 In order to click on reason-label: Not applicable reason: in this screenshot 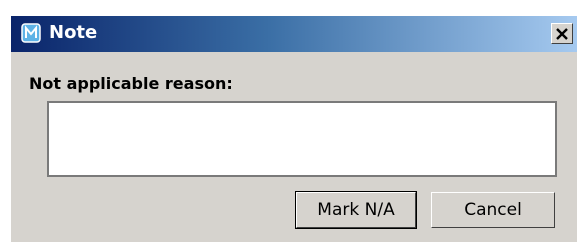, I will do `click(131, 83)`.